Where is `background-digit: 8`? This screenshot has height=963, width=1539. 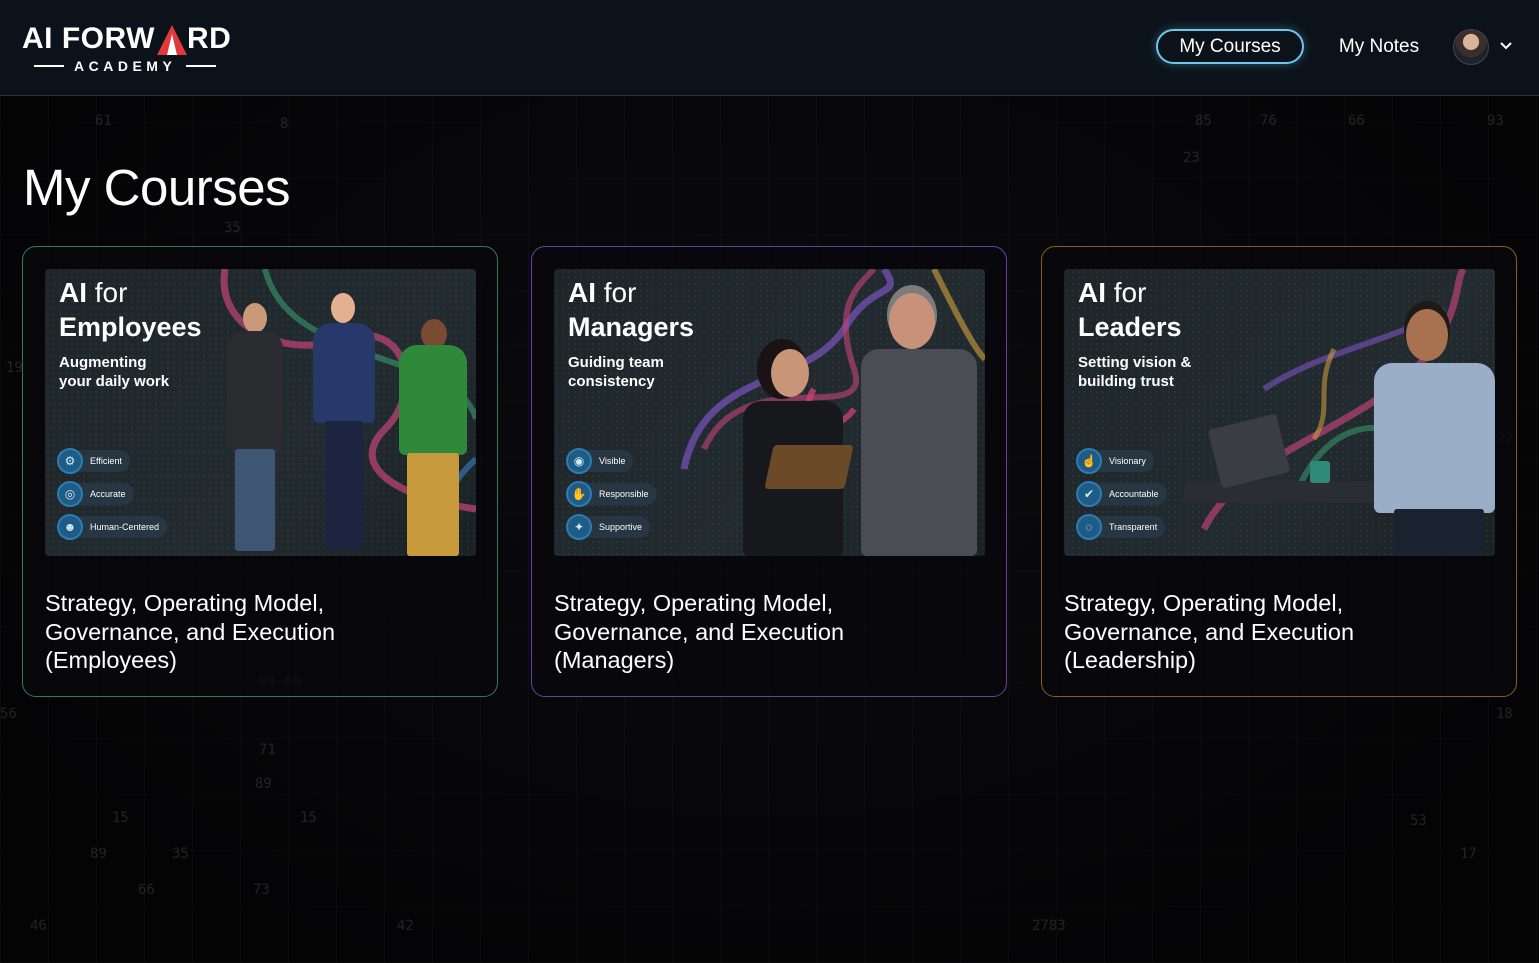 background-digit: 8 is located at coordinates (284, 124).